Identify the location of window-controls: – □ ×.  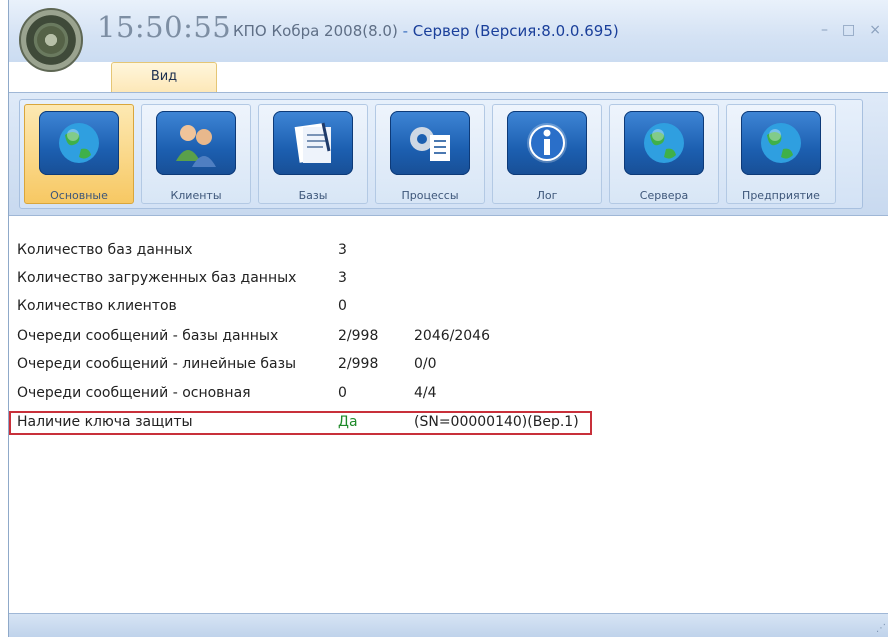
(844, 30).